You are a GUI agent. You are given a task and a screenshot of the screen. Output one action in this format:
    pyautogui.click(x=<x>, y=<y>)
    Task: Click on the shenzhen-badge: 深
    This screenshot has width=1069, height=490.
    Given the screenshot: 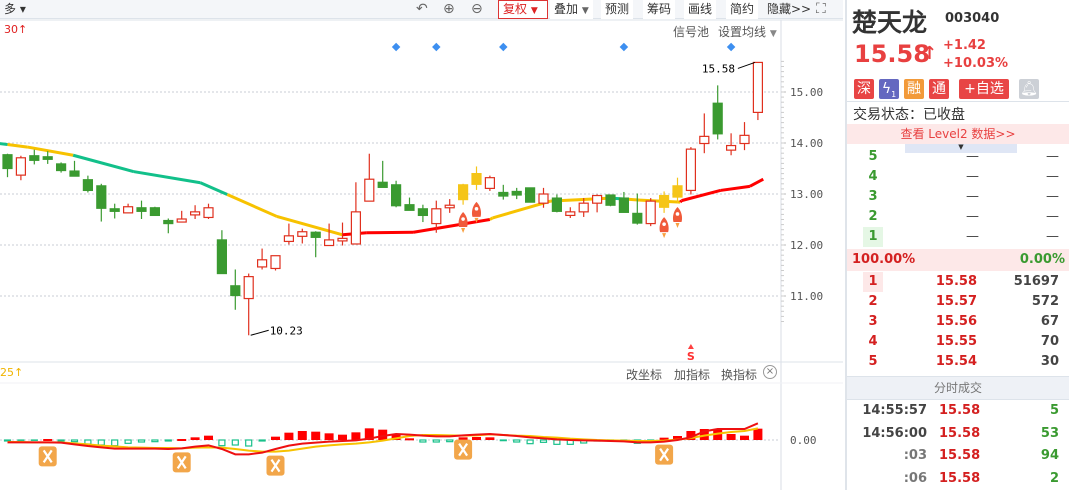 What is the action you would take?
    pyautogui.click(x=864, y=89)
    